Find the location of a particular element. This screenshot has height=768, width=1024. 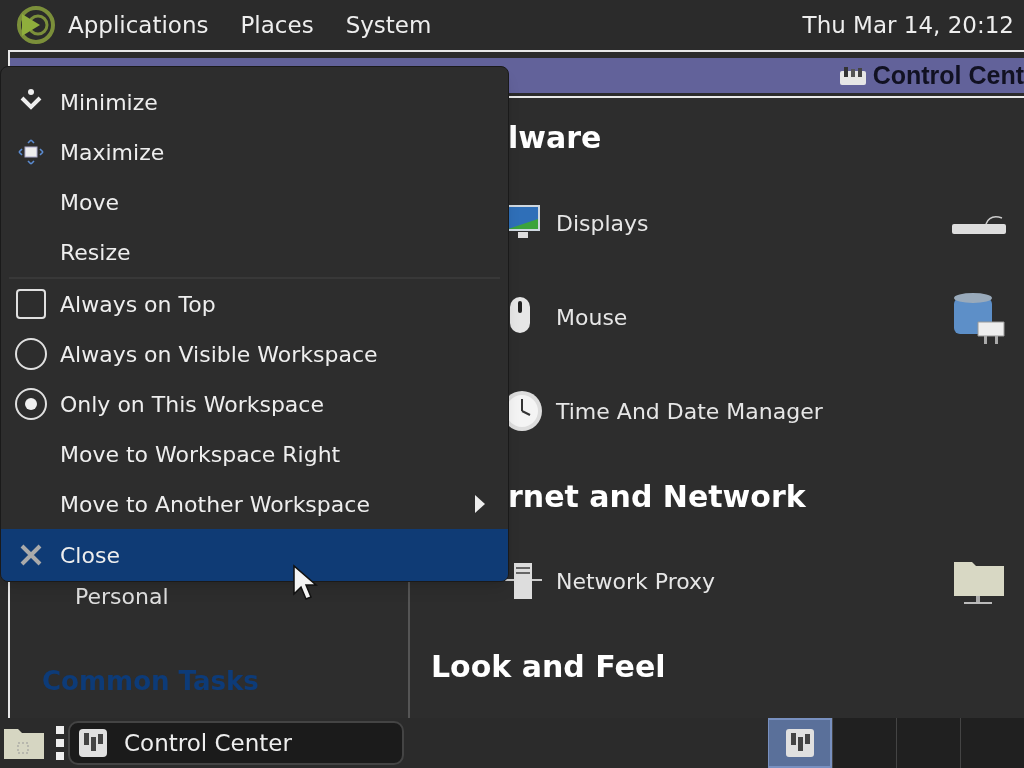

panel-menu: Applications is located at coordinates (138, 25).